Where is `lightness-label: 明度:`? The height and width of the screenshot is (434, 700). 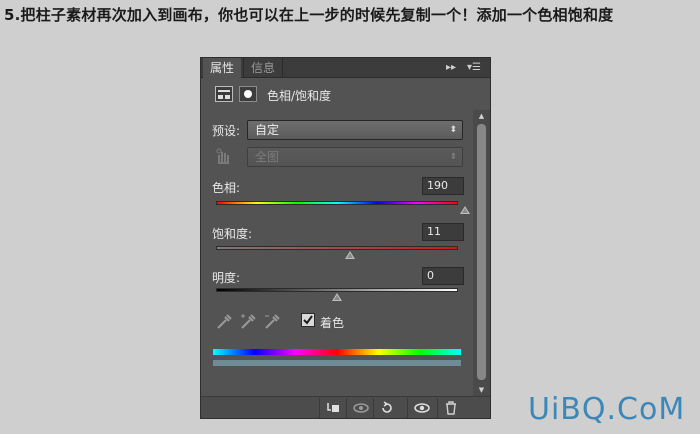
lightness-label: 明度: is located at coordinates (226, 278).